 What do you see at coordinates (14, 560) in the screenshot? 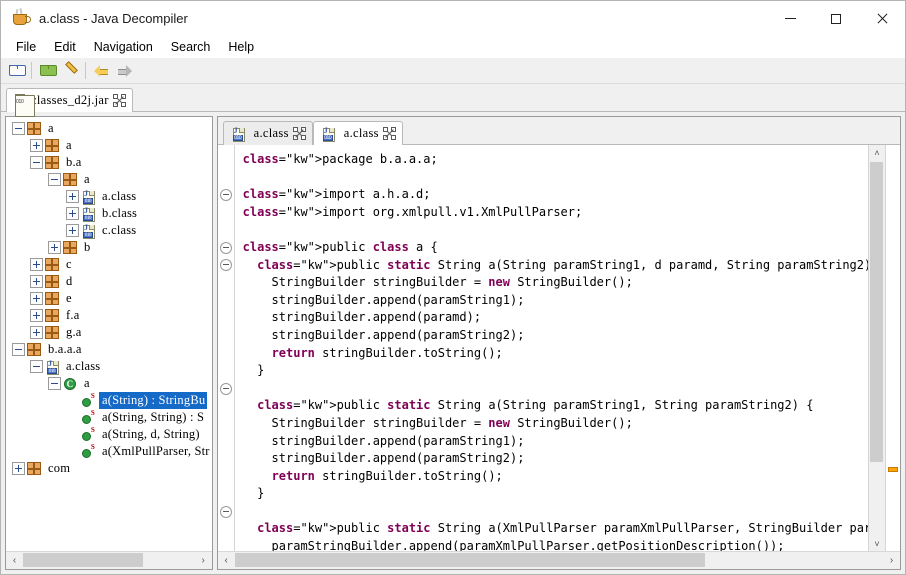
I see `tree-scroll-left-button: ‹` at bounding box center [14, 560].